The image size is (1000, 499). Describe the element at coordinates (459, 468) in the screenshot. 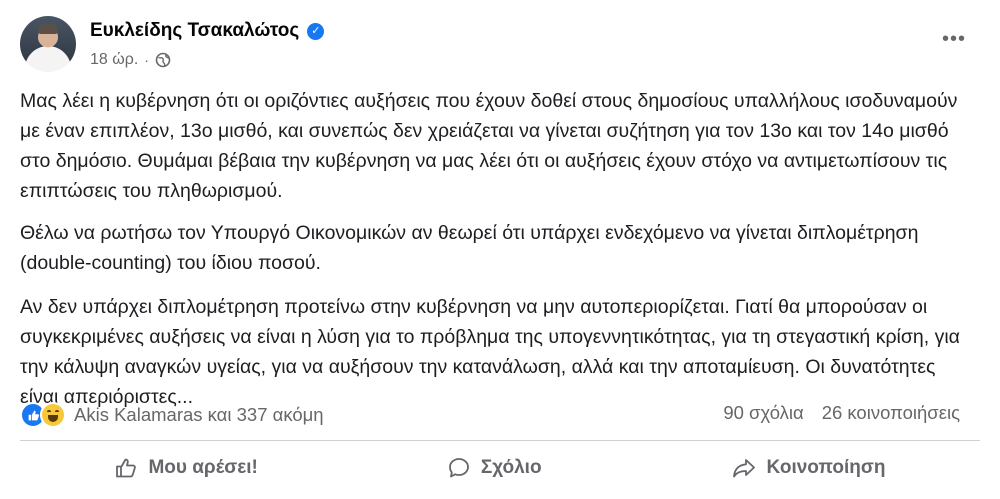

I see `comment-icon` at that location.